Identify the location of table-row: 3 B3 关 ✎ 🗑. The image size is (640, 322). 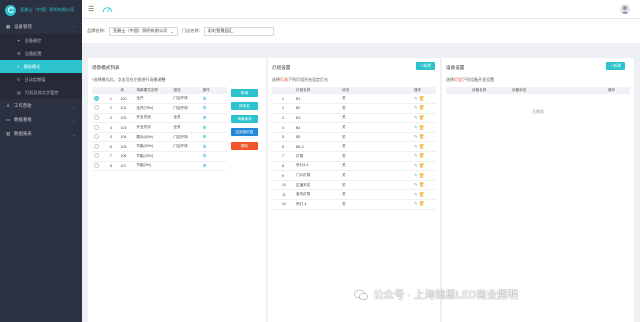
(354, 118).